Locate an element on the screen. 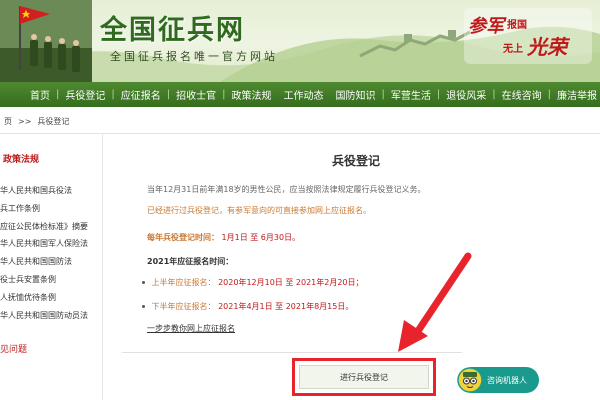 This screenshot has width=600, height=400. breadcrumb: 页 >> 兵役登记 is located at coordinates (34, 121).